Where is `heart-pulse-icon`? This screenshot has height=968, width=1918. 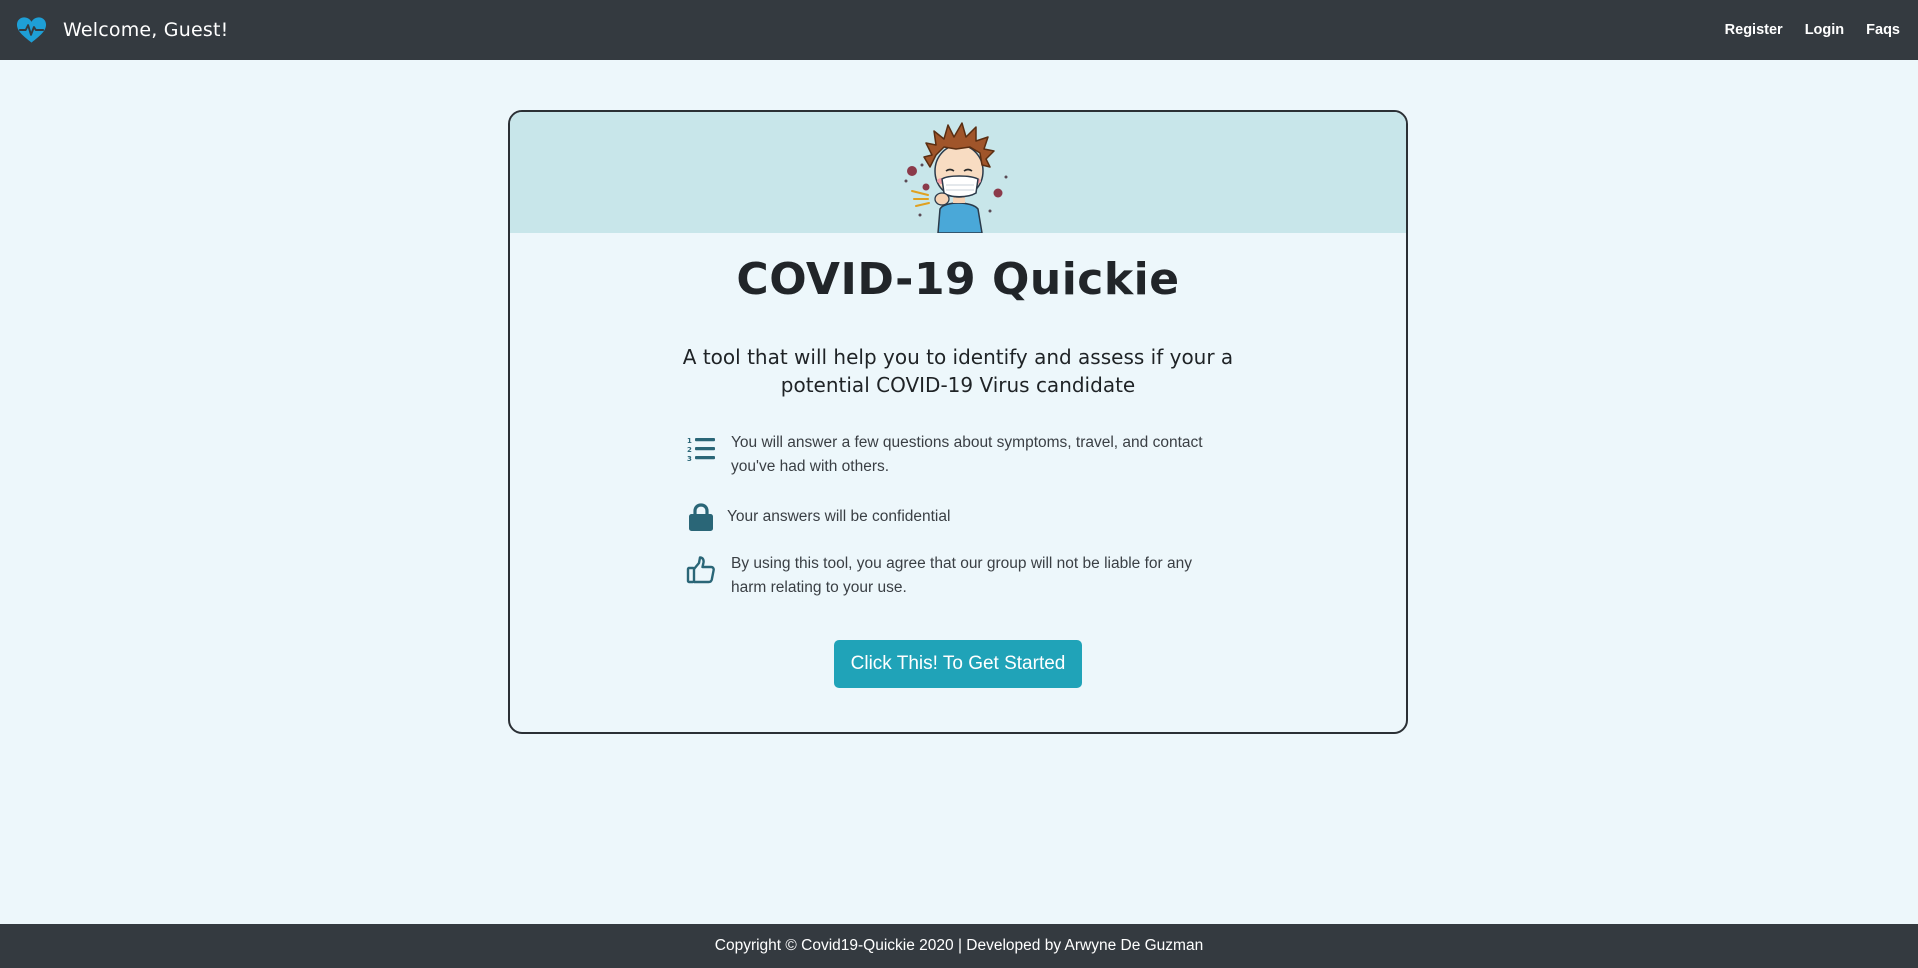
heart-pulse-icon is located at coordinates (31, 30).